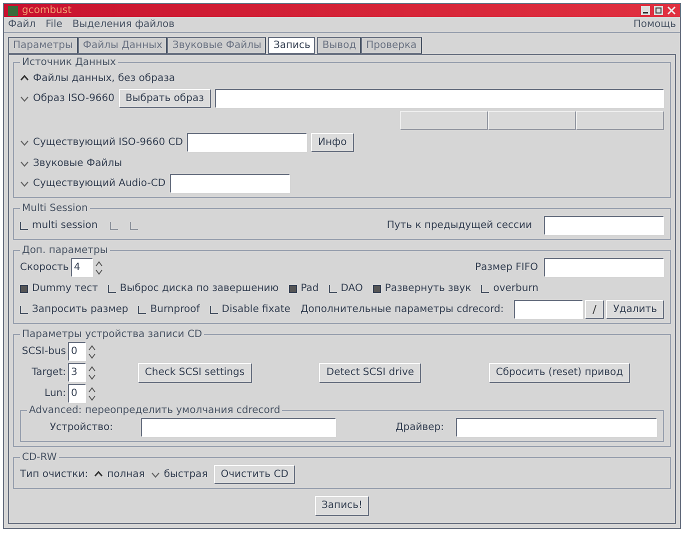 This screenshot has width=685, height=535. I want to click on help-menu: Помощь, so click(654, 24).